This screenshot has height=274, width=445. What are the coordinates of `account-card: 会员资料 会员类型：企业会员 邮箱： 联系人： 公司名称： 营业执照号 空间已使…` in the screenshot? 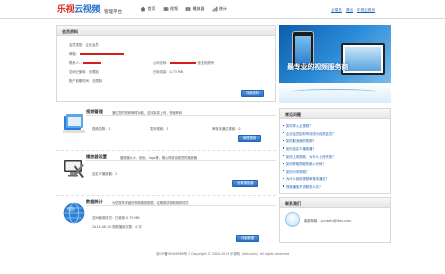 It's located at (166, 63).